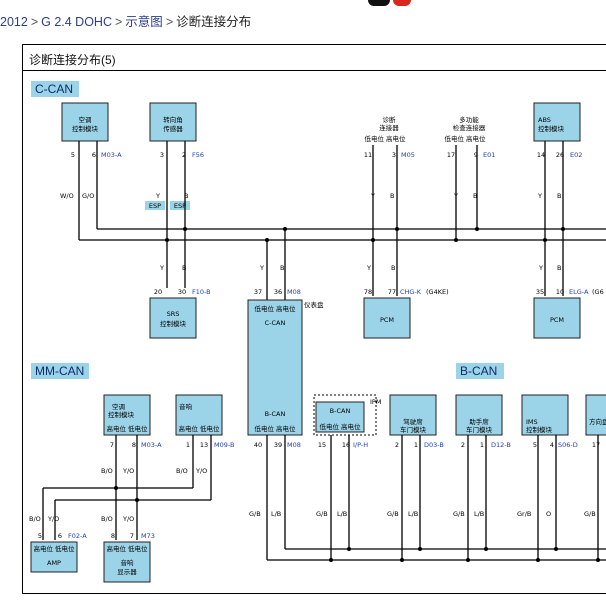 The image size is (606, 600). What do you see at coordinates (134, 445) in the screenshot?
I see `pin-number: 8` at bounding box center [134, 445].